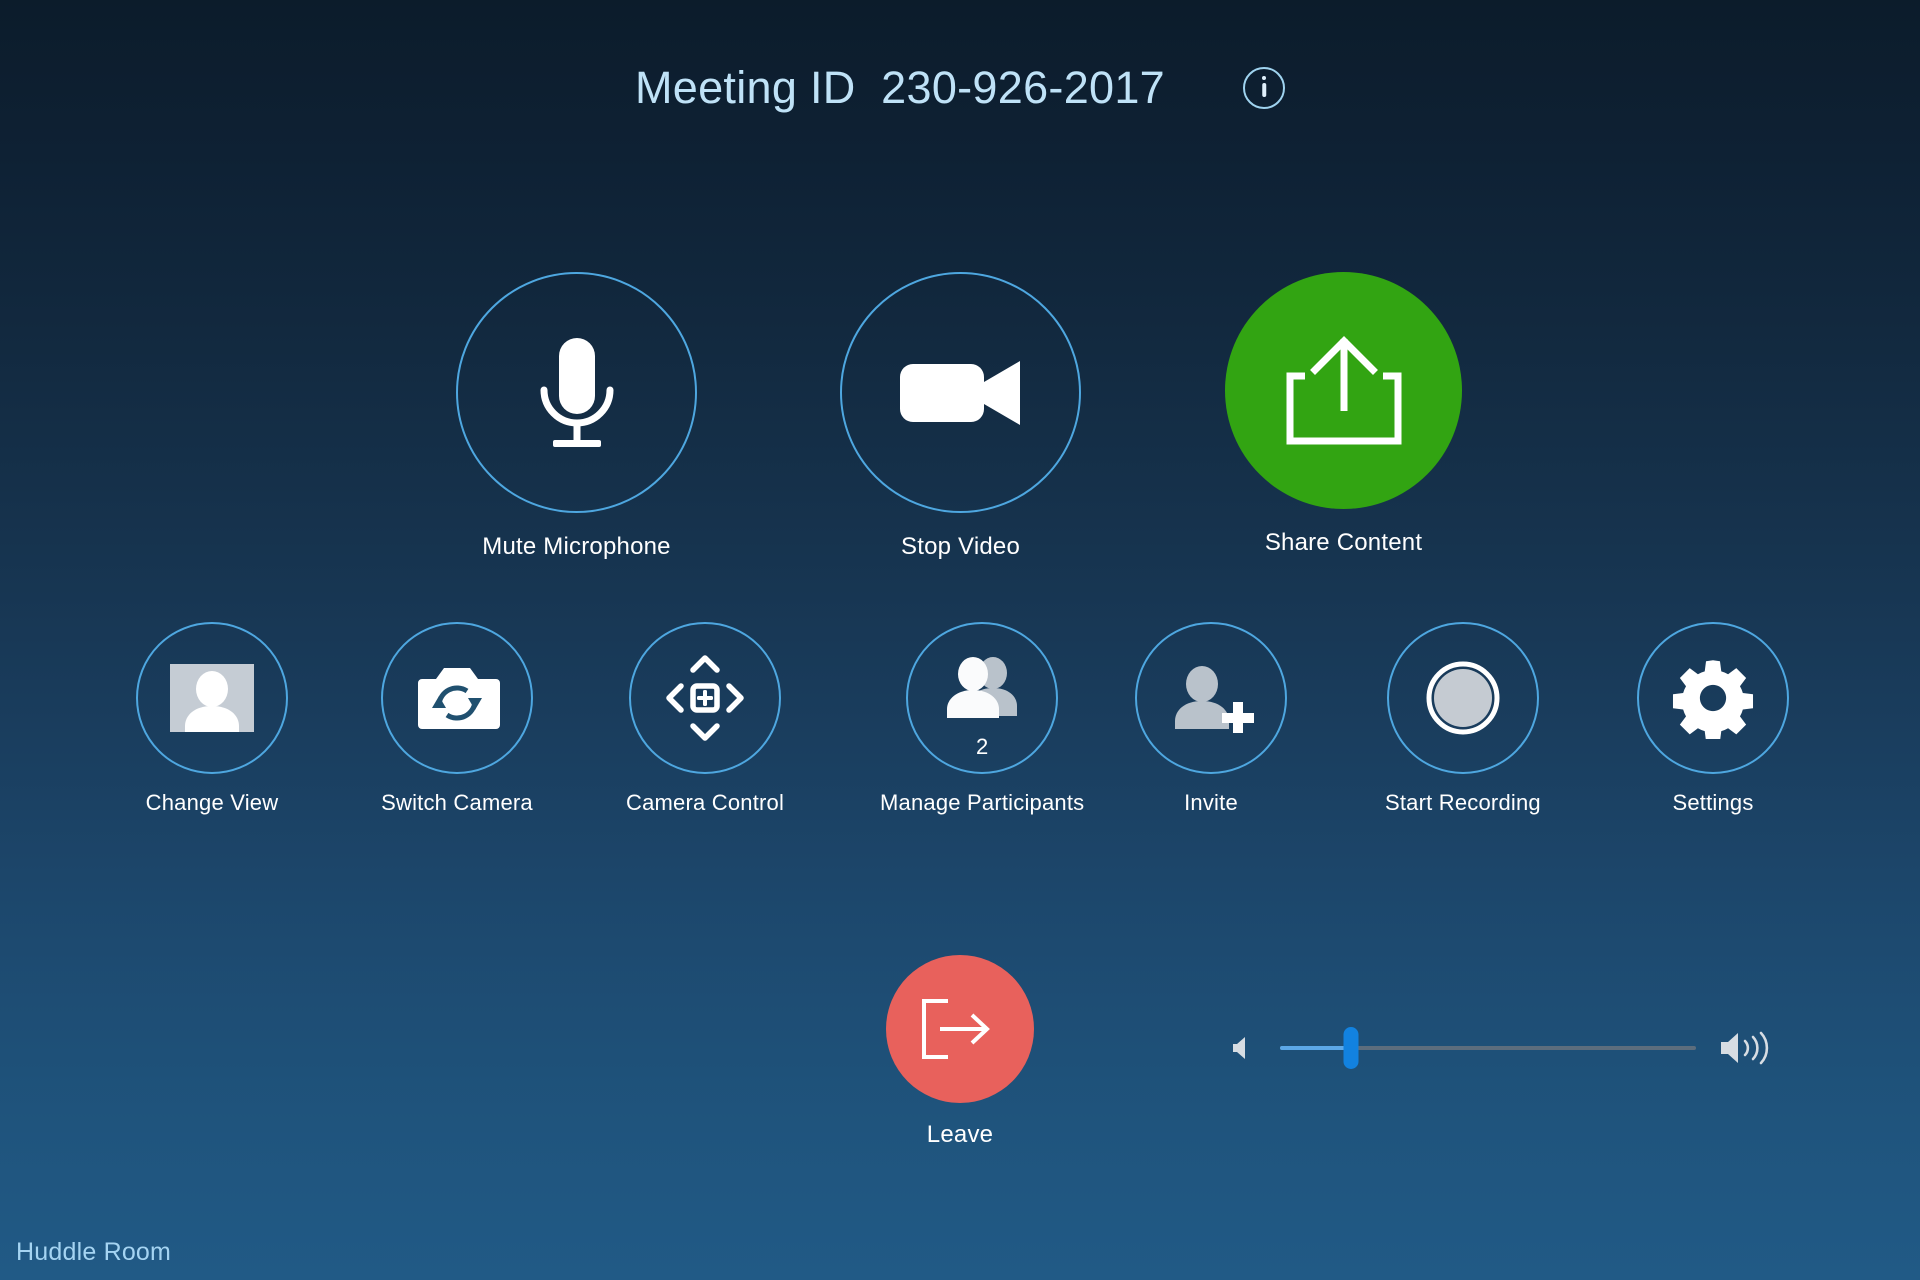  I want to click on volume-track-area, so click(1488, 1048).